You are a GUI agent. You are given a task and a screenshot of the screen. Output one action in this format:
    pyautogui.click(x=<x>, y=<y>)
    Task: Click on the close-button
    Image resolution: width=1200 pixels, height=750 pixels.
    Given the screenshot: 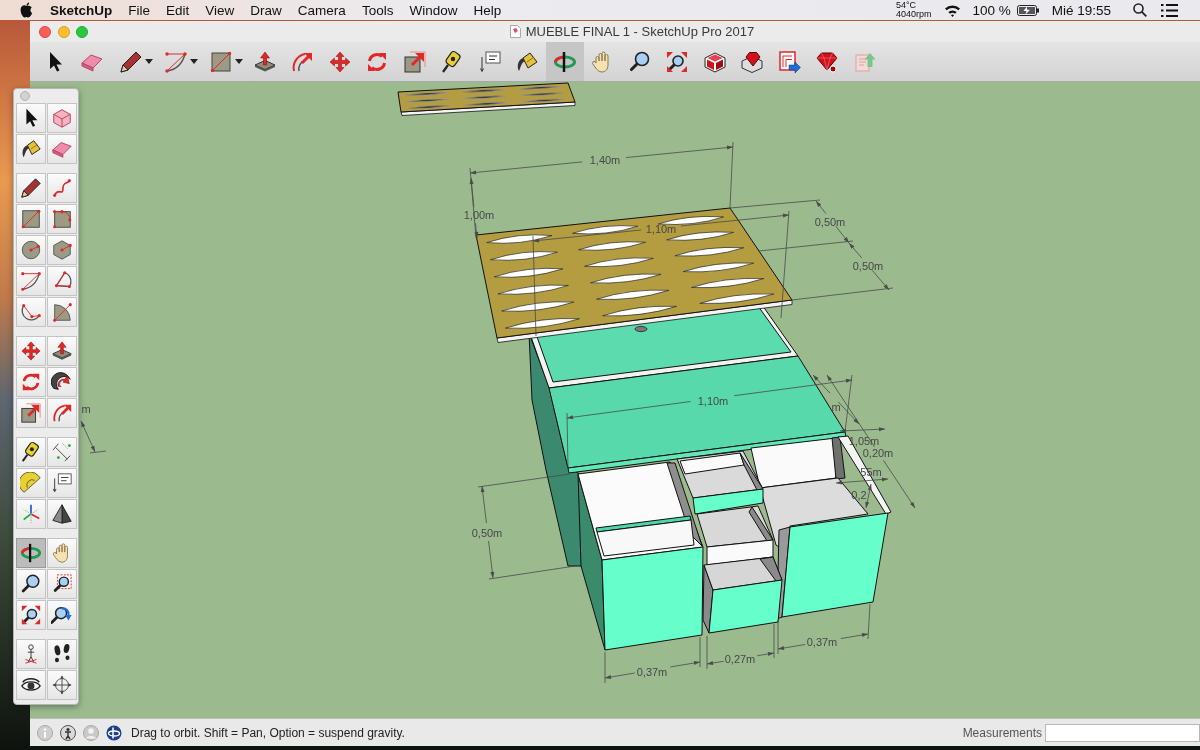 What is the action you would take?
    pyautogui.click(x=45, y=31)
    